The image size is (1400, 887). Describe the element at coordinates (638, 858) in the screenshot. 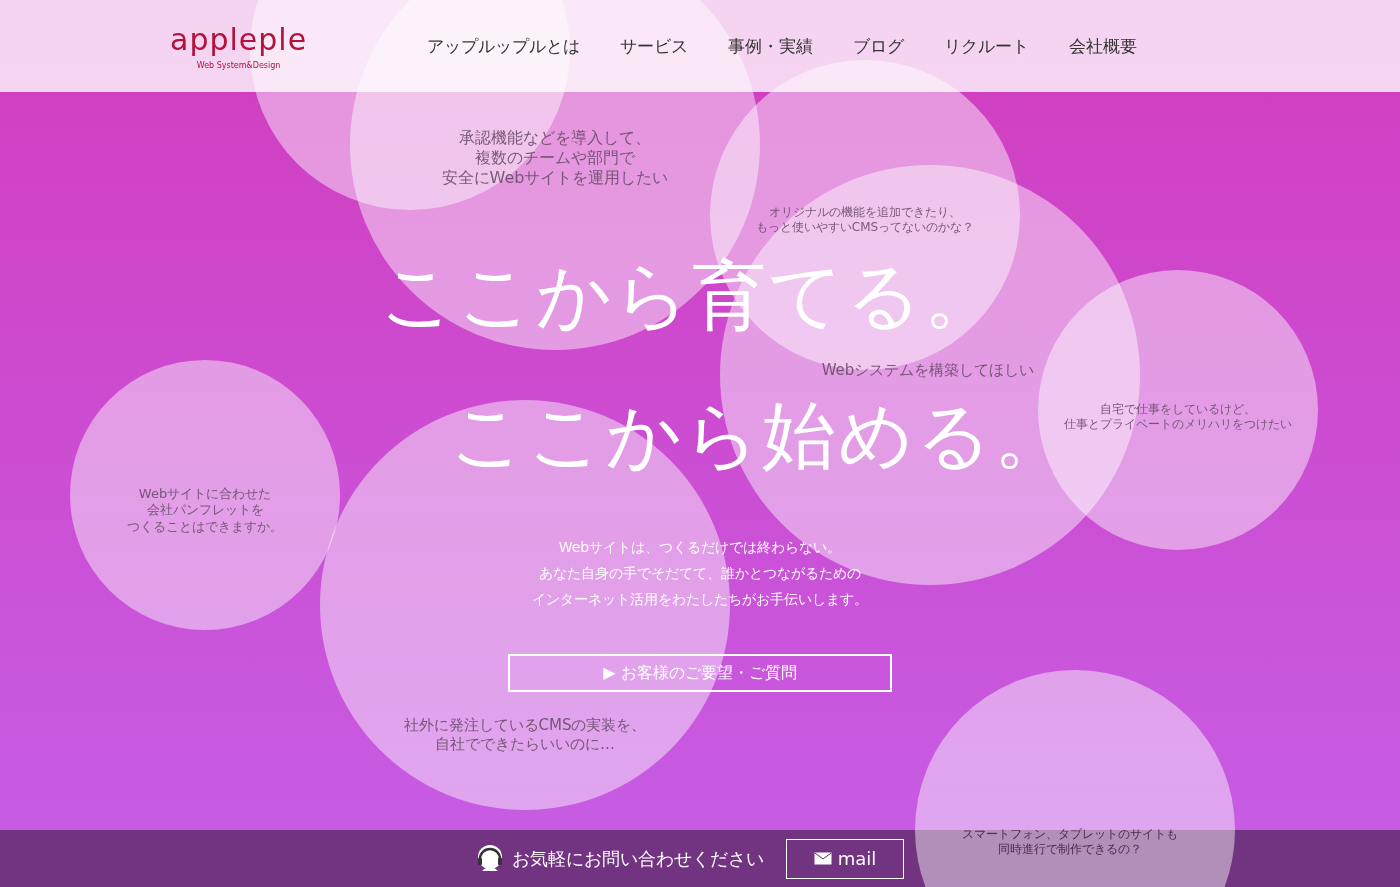

I see `contact-text: お気軽にお問い合わせください` at that location.